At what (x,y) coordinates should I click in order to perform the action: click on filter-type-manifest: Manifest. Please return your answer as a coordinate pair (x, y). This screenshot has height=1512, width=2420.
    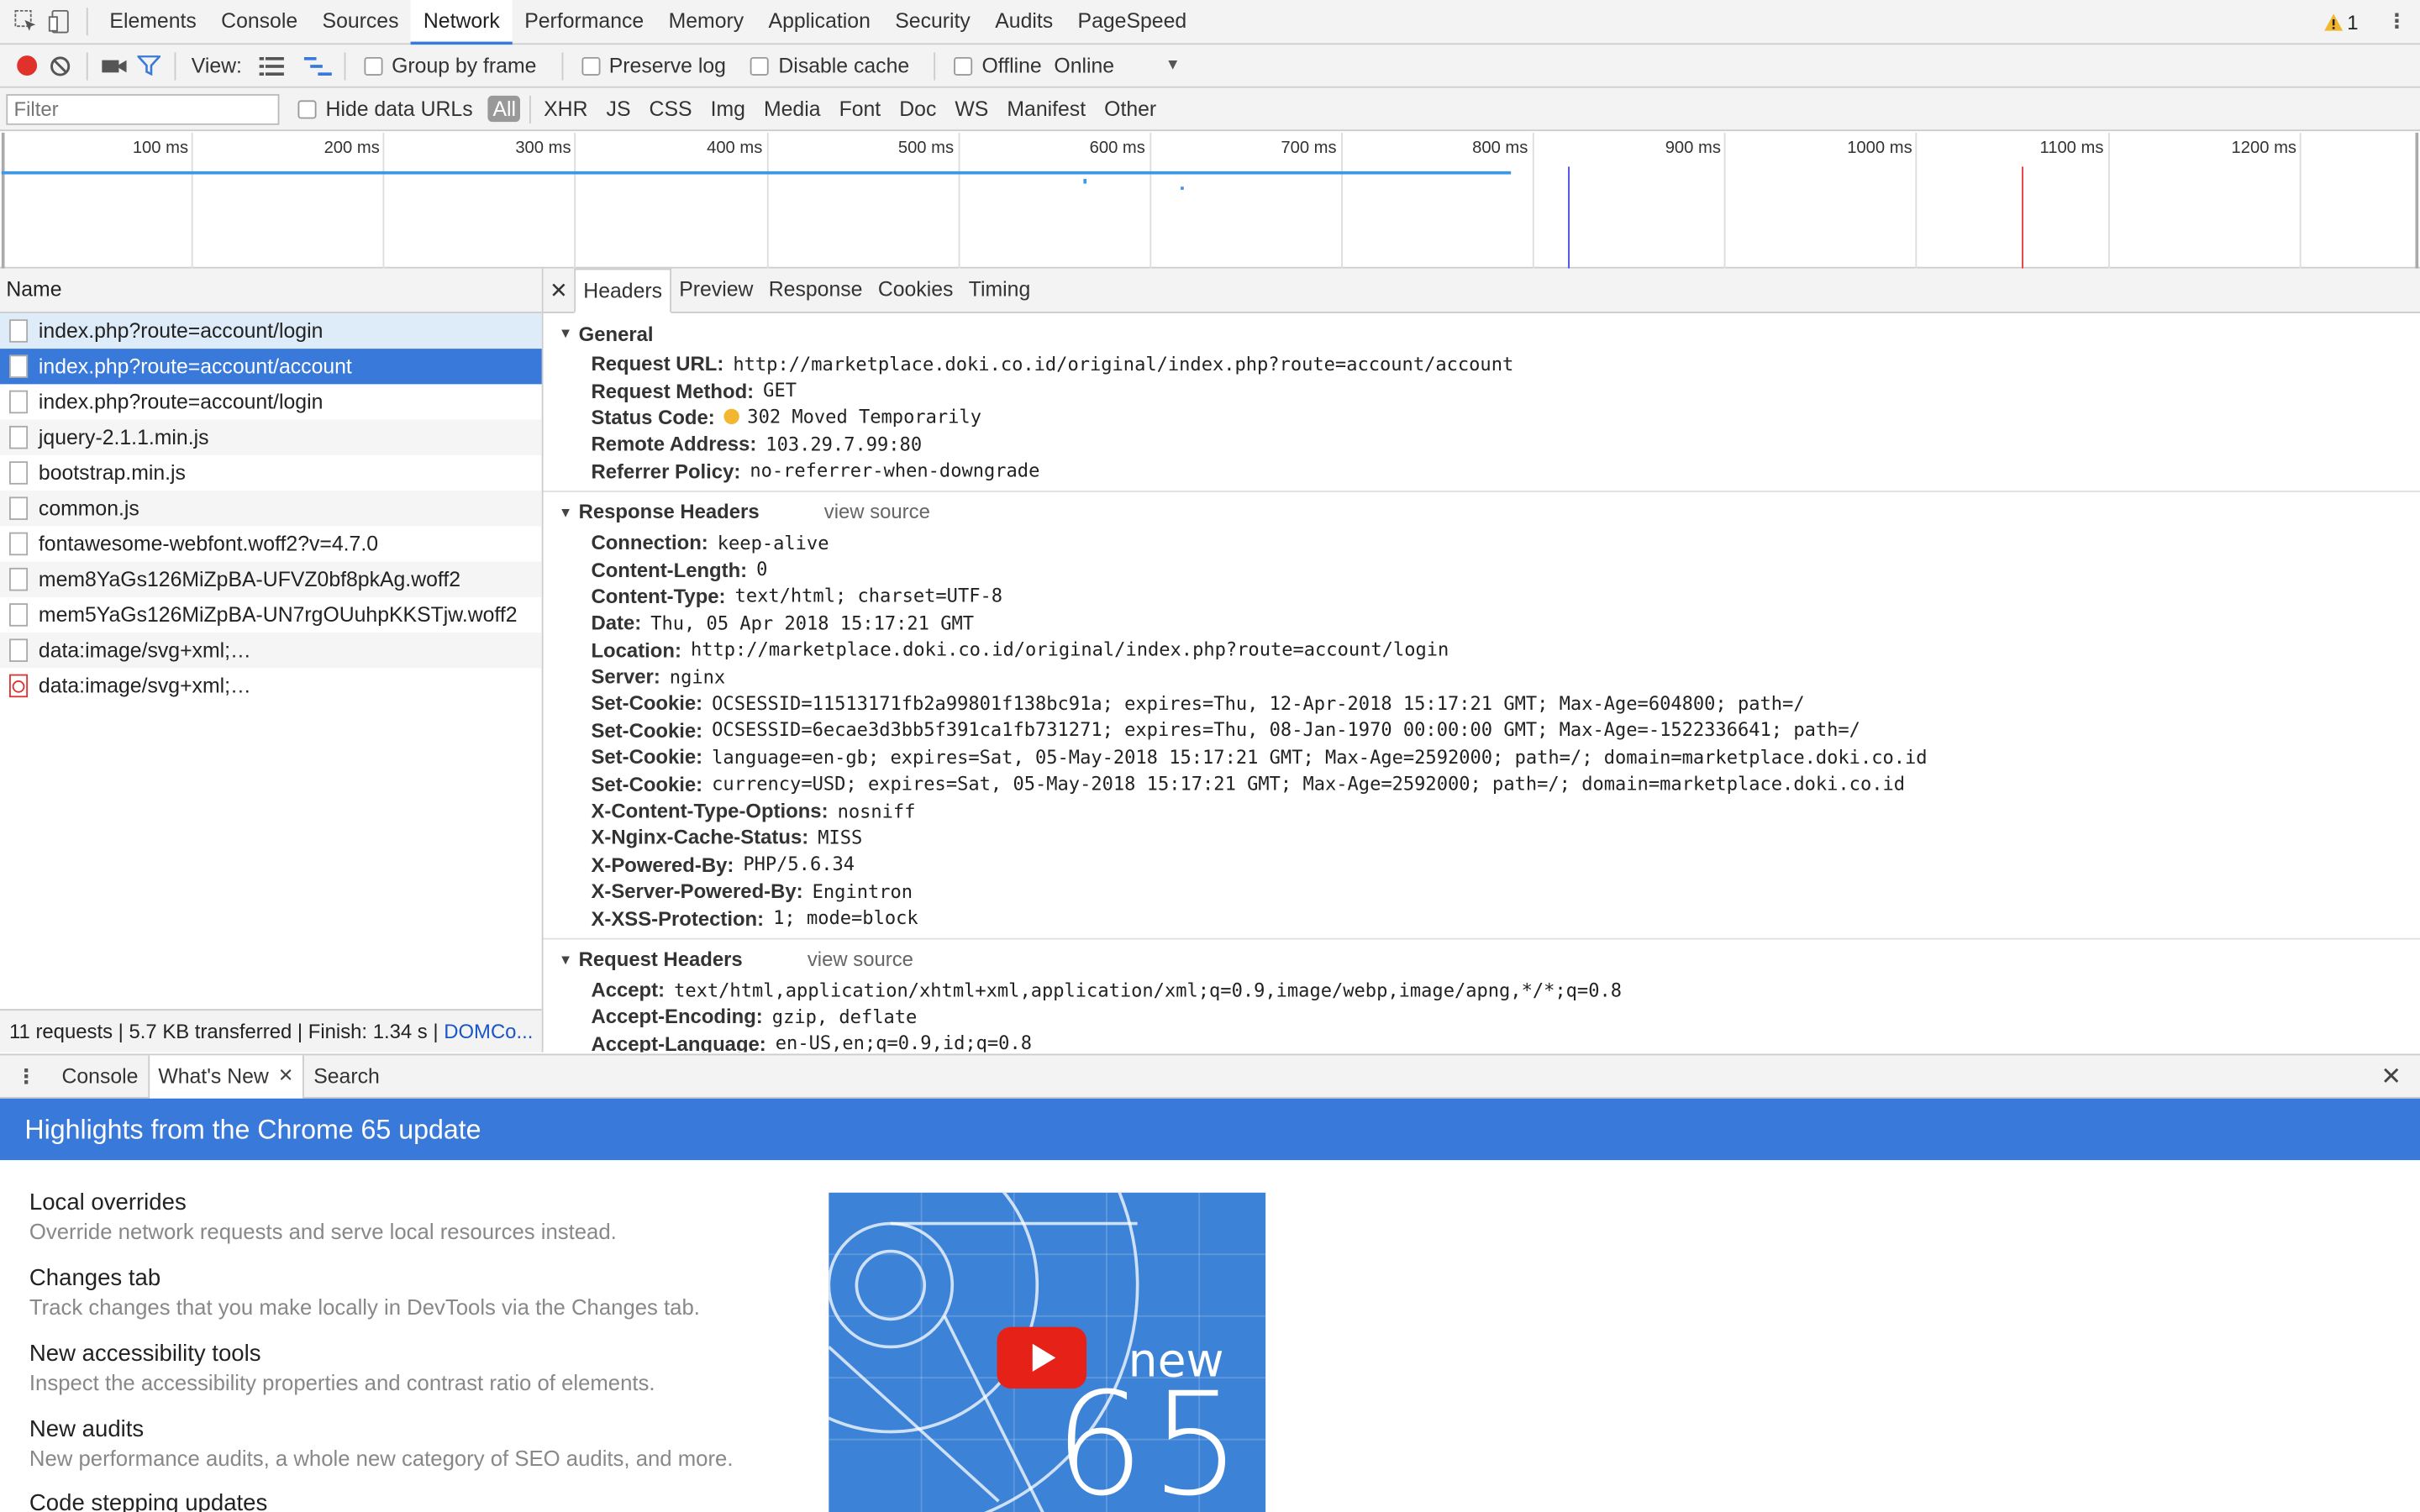
    Looking at the image, I should click on (1046, 109).